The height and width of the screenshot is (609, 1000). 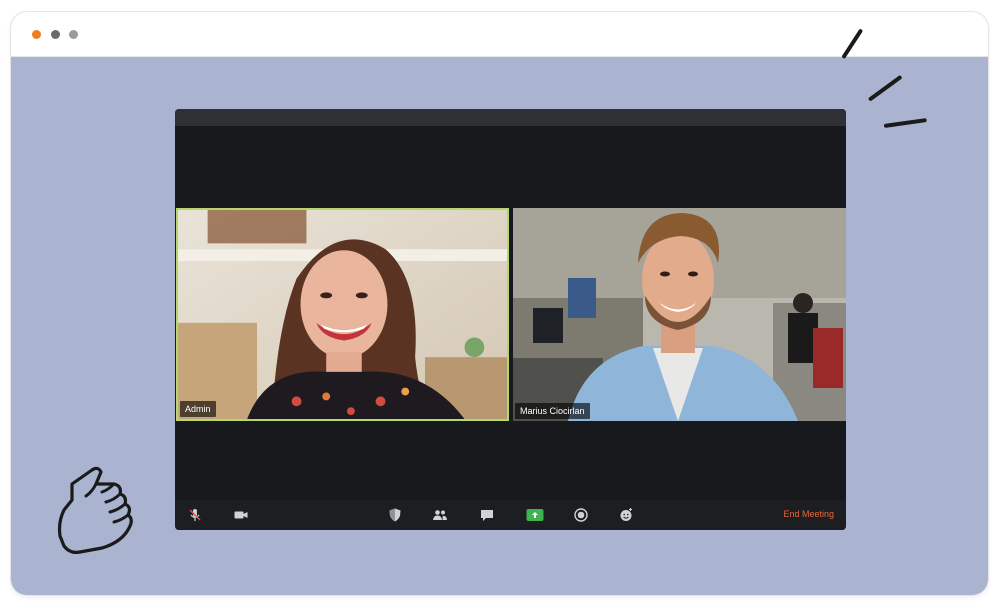 I want to click on end-meeting-button: End Meeting, so click(x=808, y=514).